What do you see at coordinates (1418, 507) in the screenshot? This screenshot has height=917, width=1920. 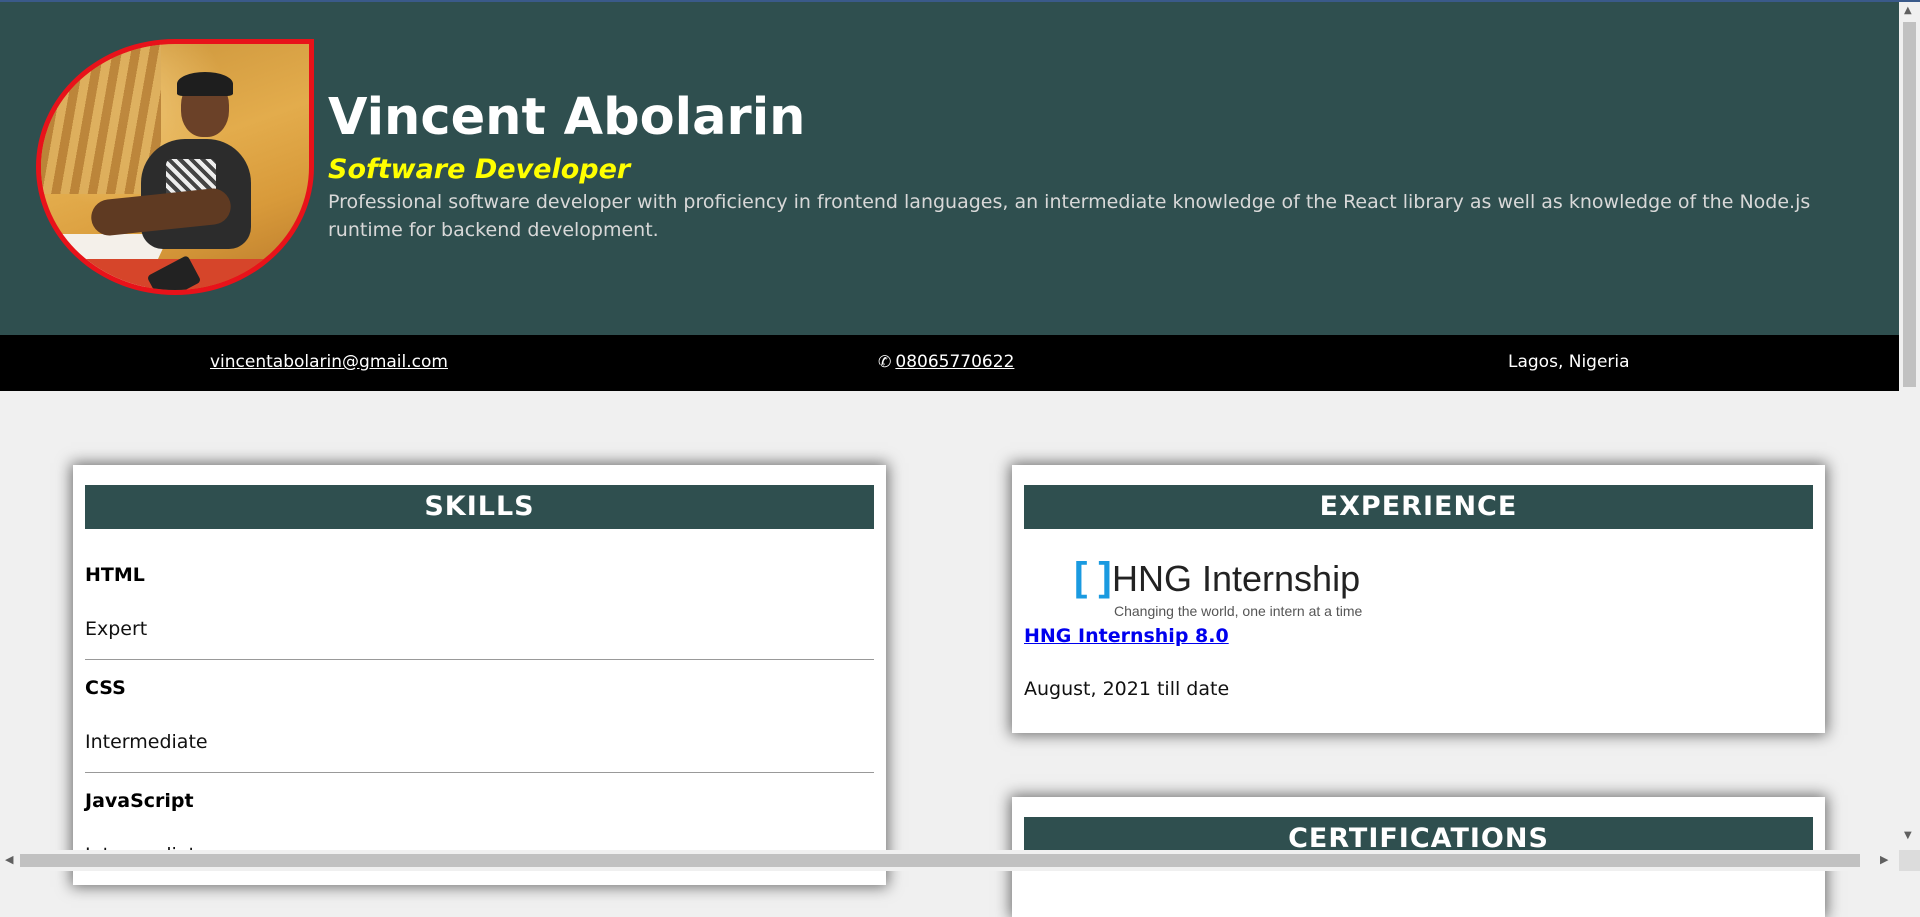 I see `experience-title: EXPERIENCE` at bounding box center [1418, 507].